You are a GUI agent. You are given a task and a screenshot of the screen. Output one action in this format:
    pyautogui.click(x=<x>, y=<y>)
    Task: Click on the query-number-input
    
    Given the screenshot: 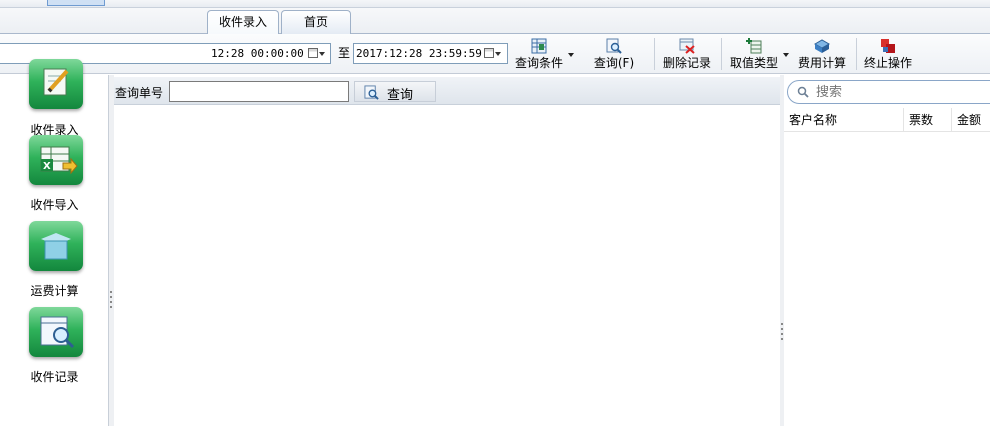 What is the action you would take?
    pyautogui.click(x=259, y=91)
    